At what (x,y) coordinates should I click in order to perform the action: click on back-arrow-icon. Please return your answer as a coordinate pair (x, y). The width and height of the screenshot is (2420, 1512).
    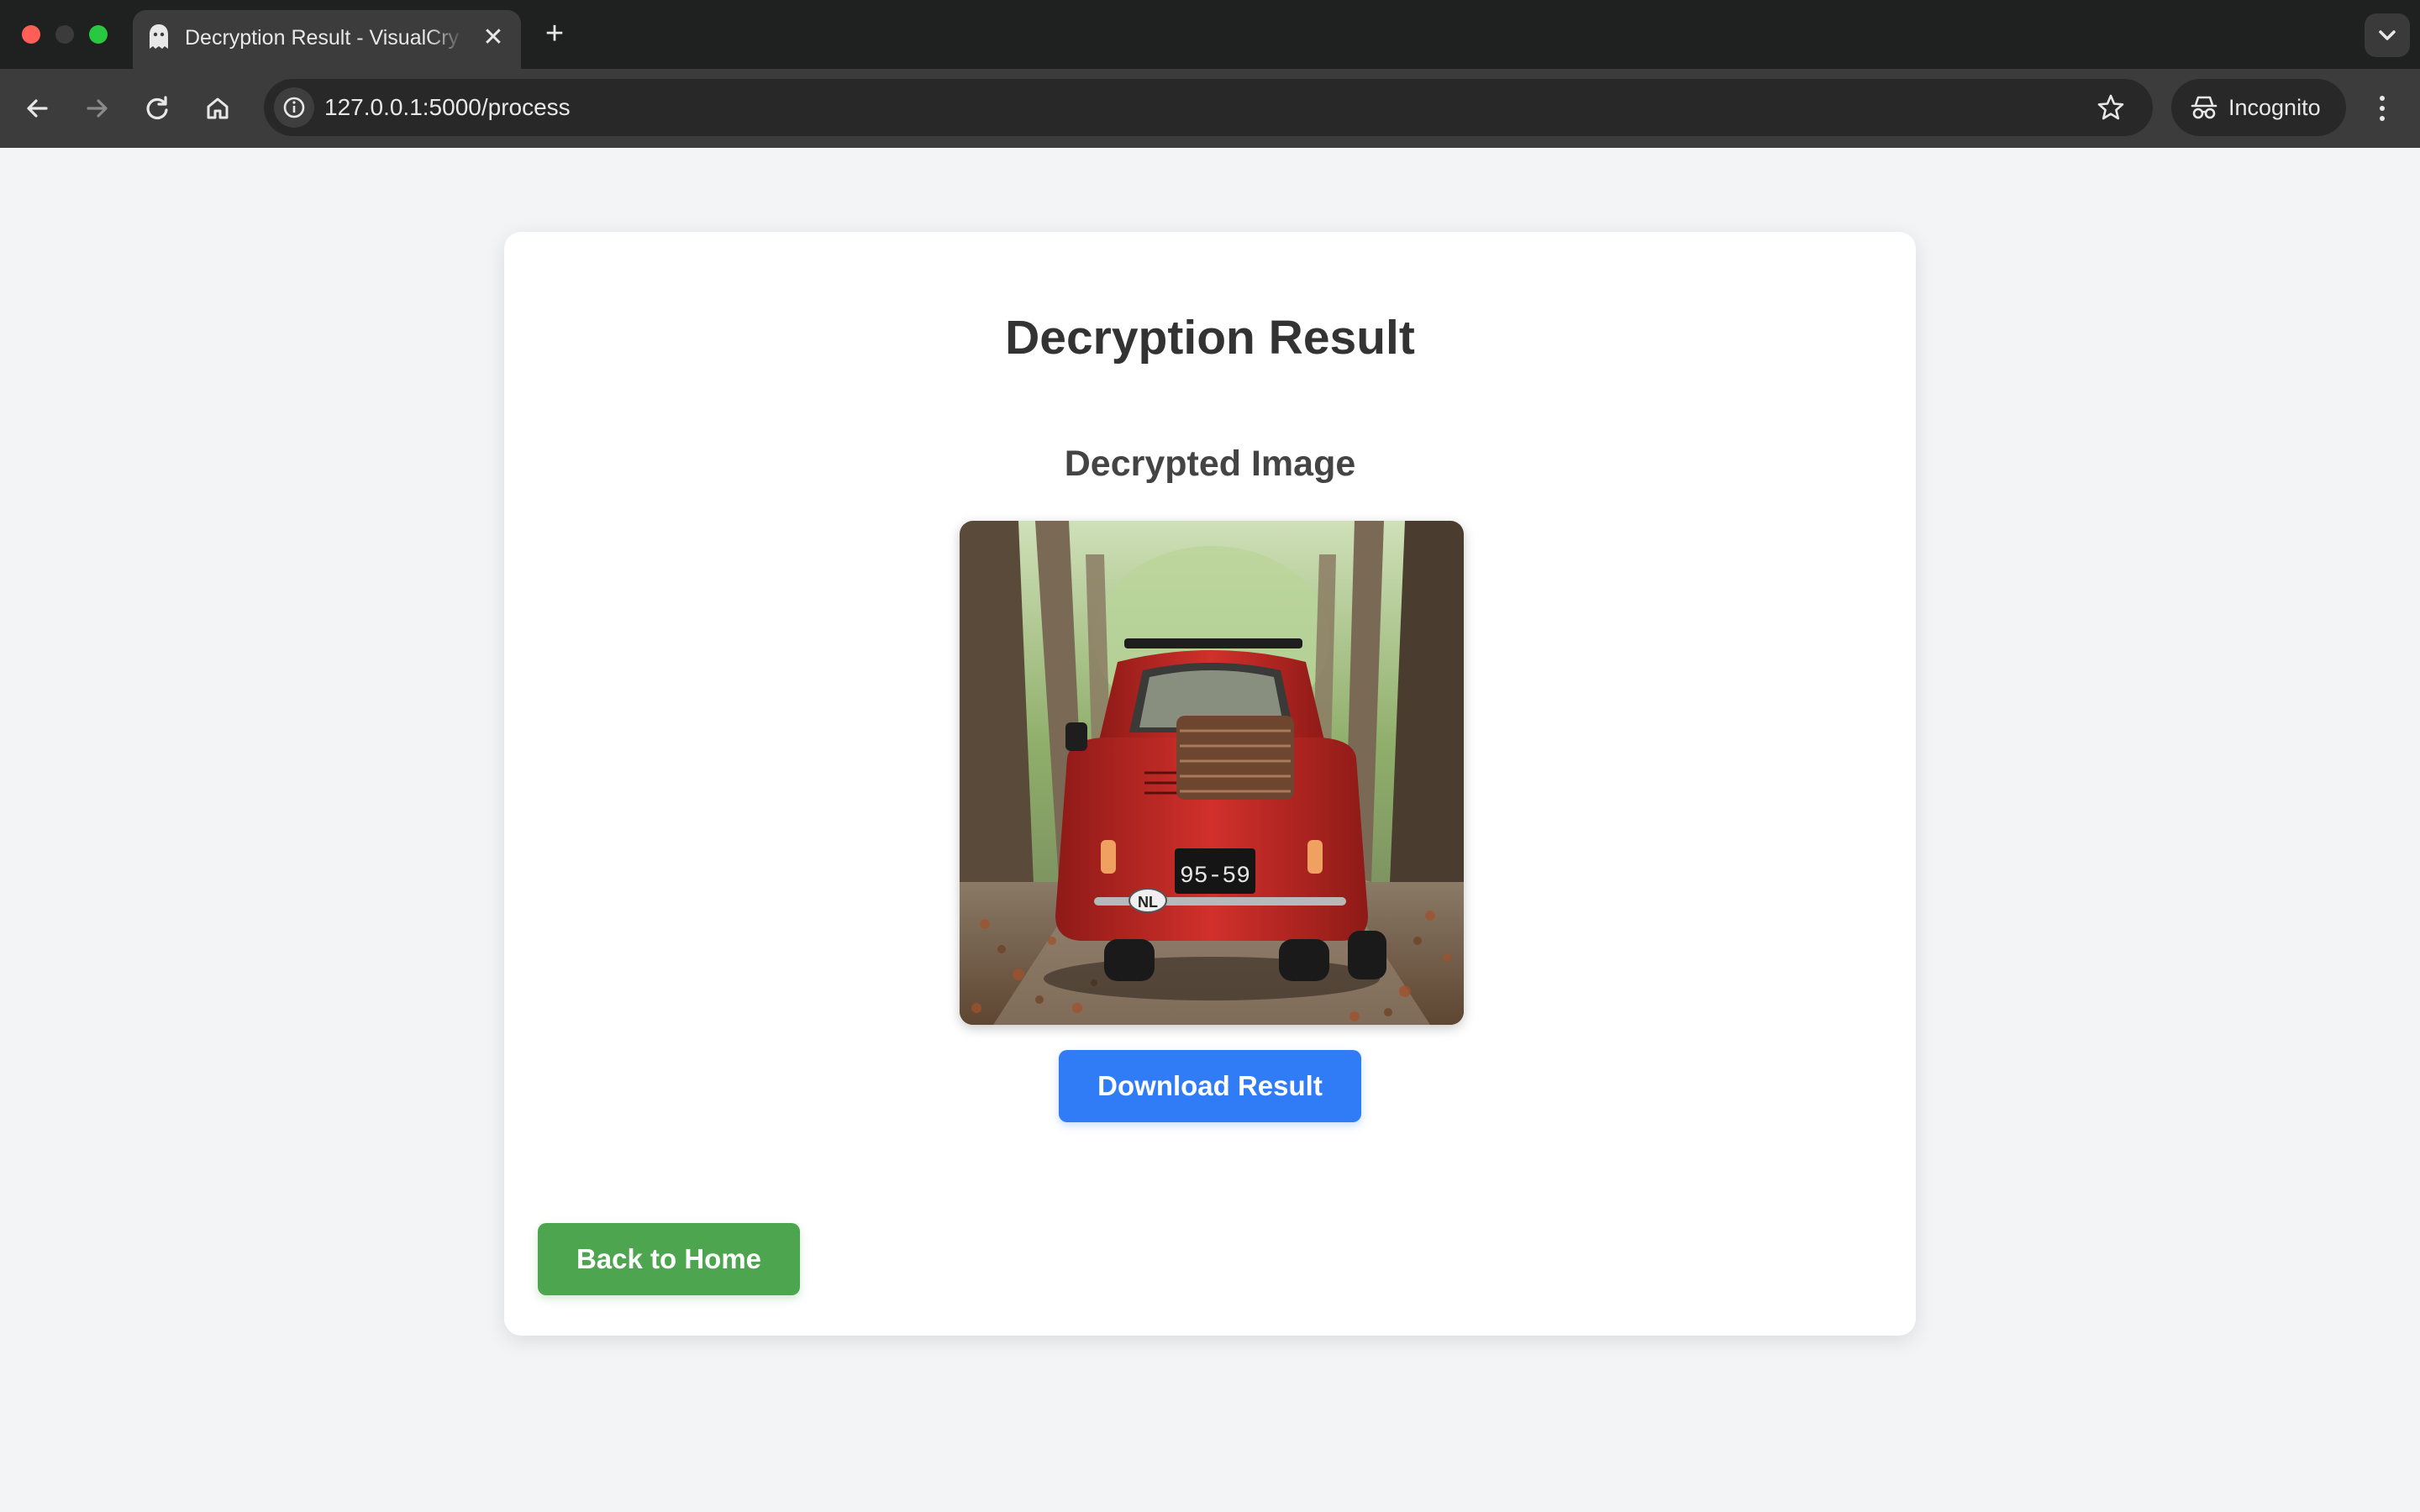
    Looking at the image, I should click on (37, 108).